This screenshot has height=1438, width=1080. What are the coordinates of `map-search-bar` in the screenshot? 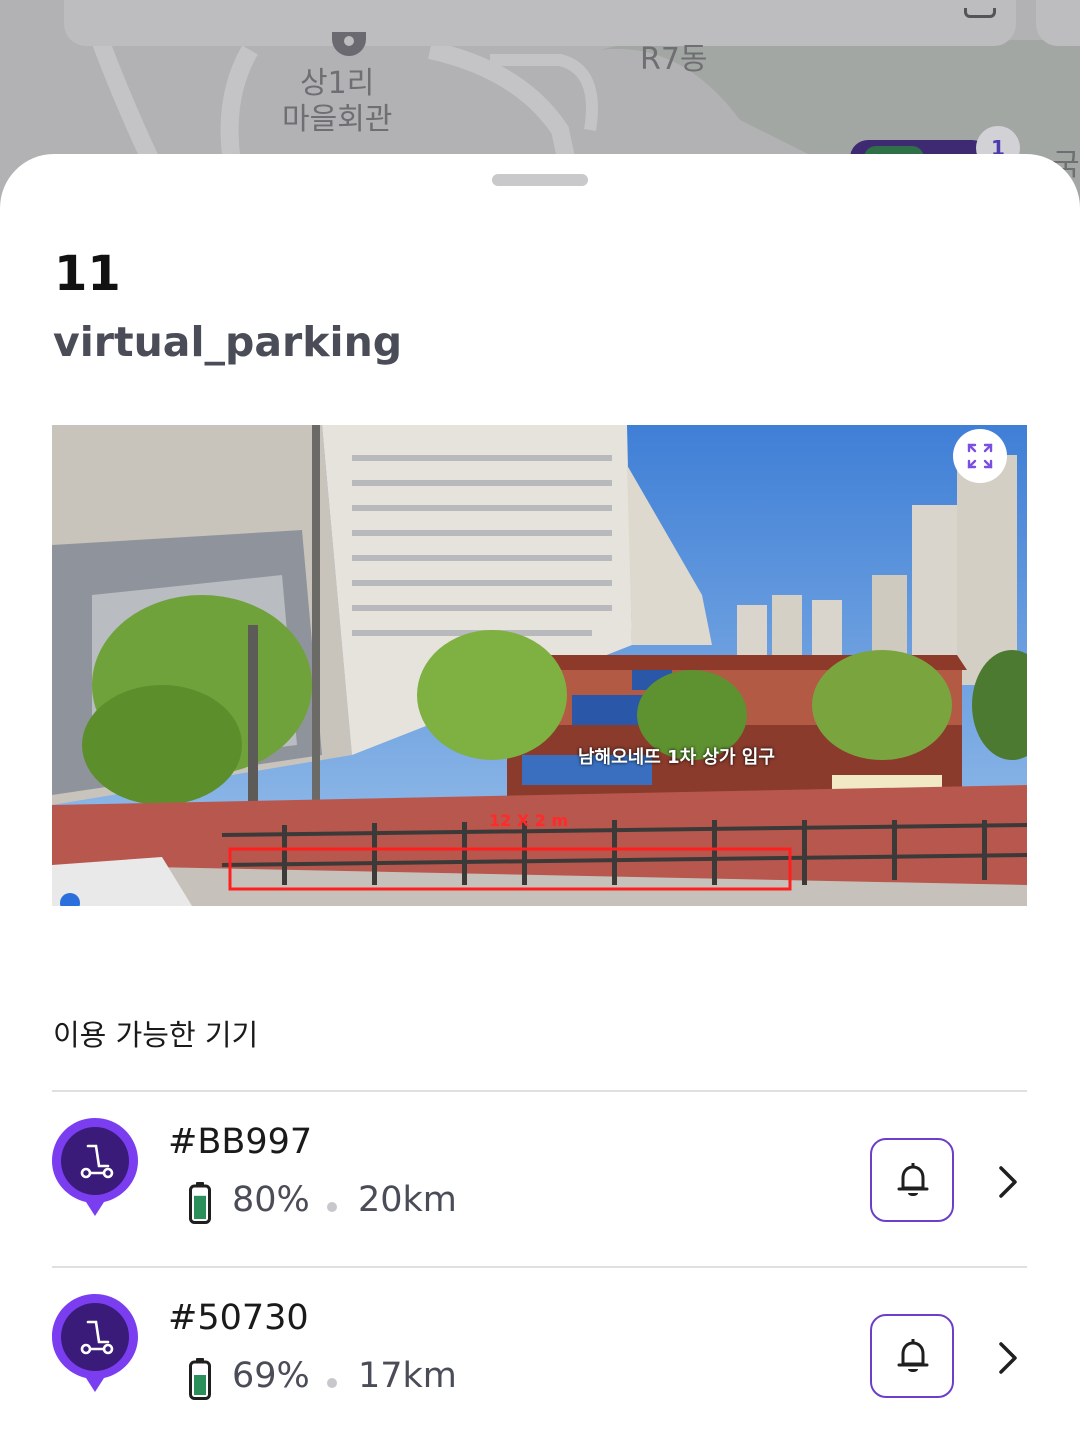 It's located at (540, 23).